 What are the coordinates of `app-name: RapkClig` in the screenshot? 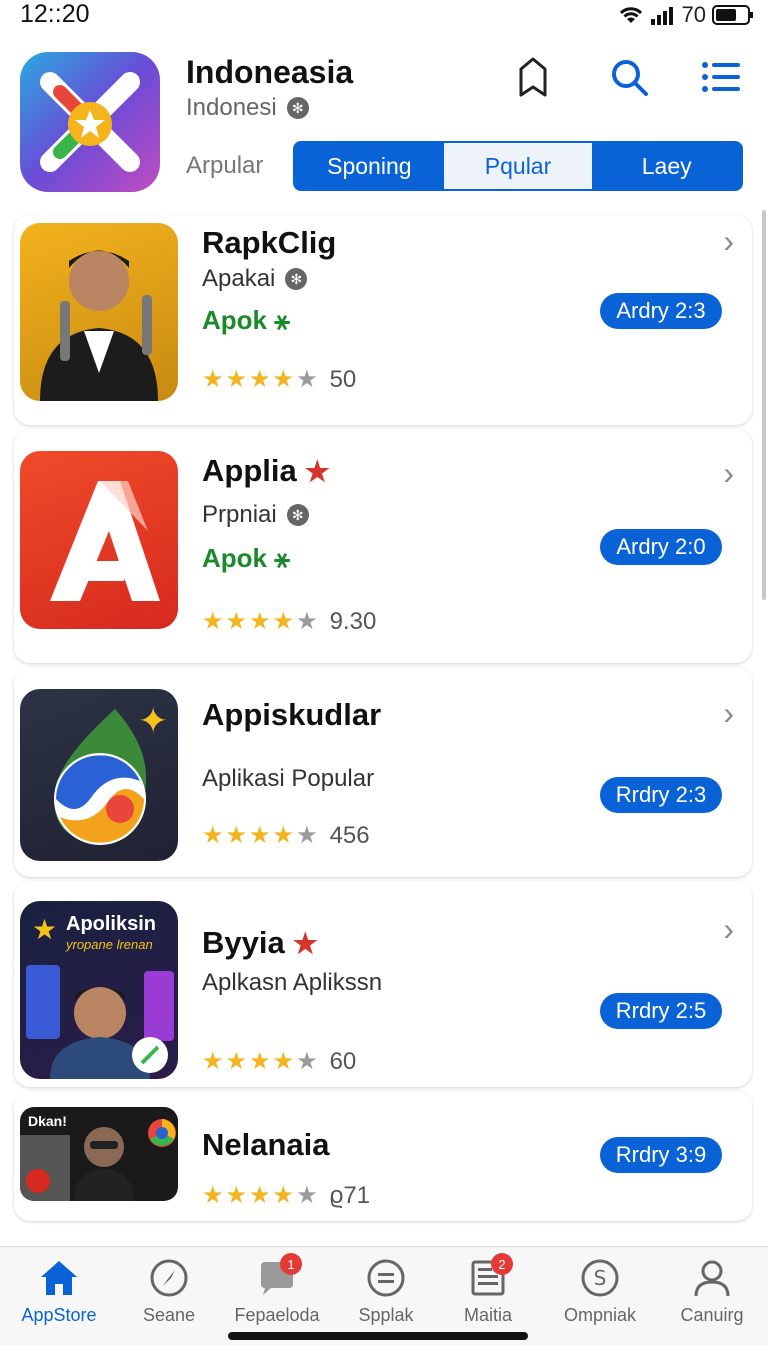 It's located at (269, 242).